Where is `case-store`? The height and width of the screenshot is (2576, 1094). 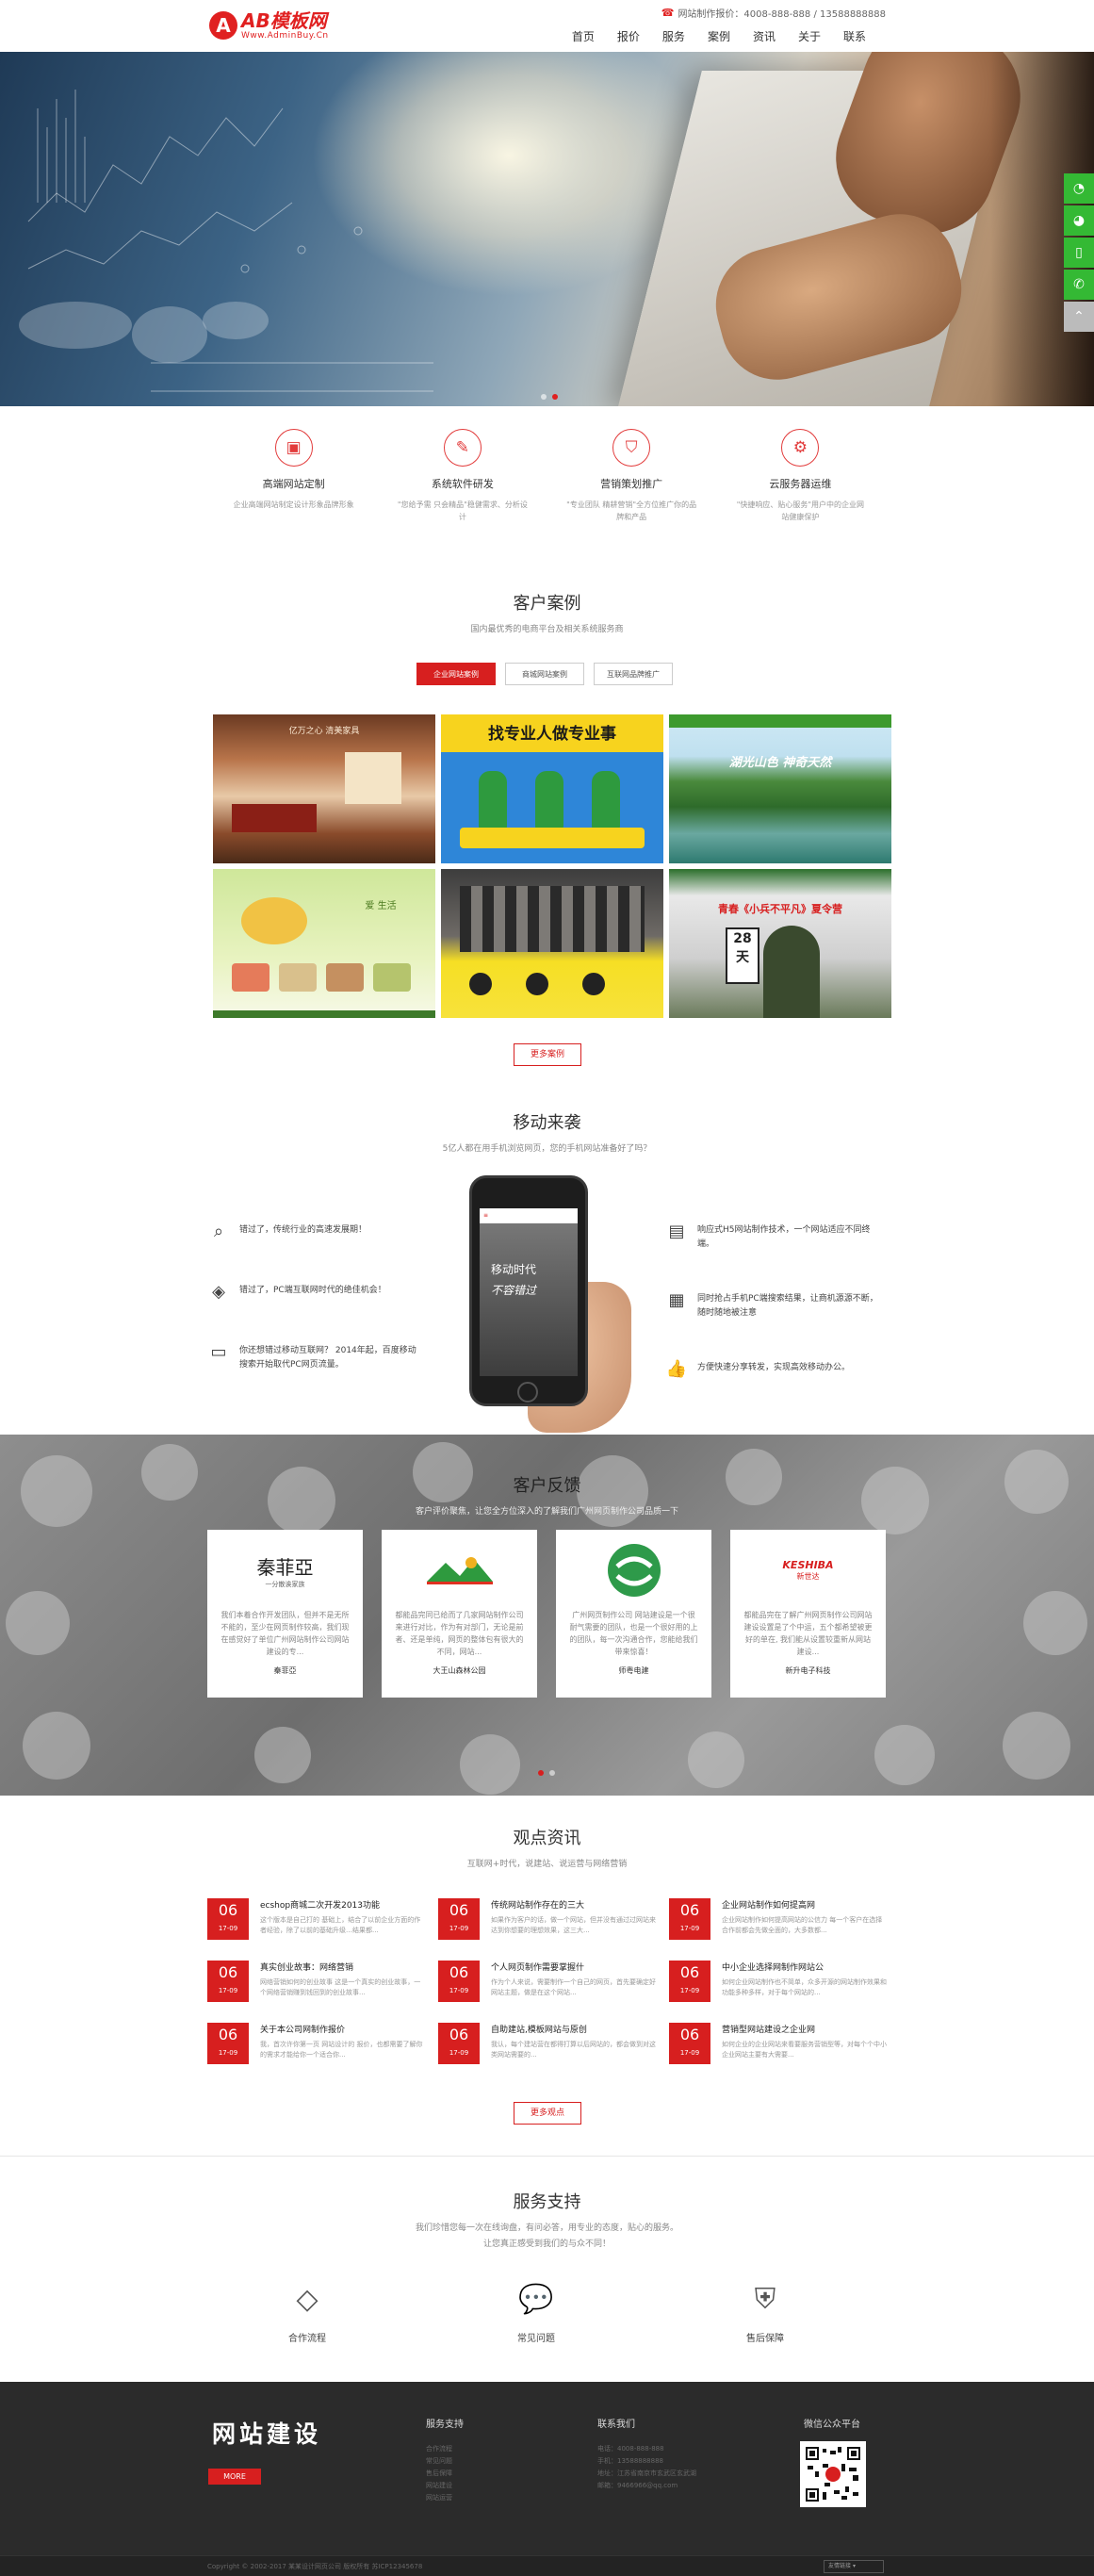
case-store is located at coordinates (552, 943).